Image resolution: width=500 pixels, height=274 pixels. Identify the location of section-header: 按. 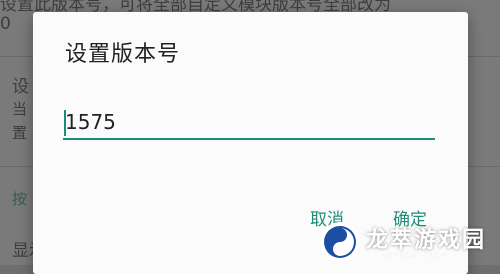
(20, 199).